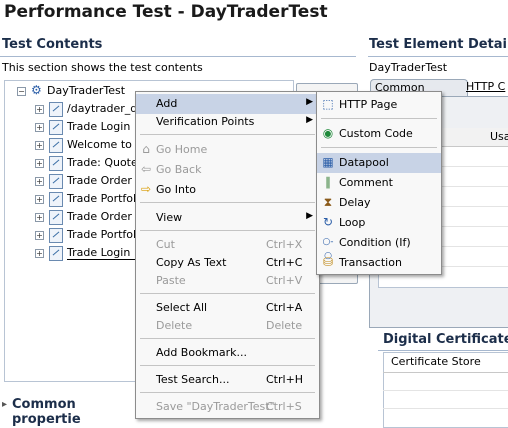 The image size is (508, 428). What do you see at coordinates (4, 404) in the screenshot?
I see `expand-arrow-icon: ▸` at bounding box center [4, 404].